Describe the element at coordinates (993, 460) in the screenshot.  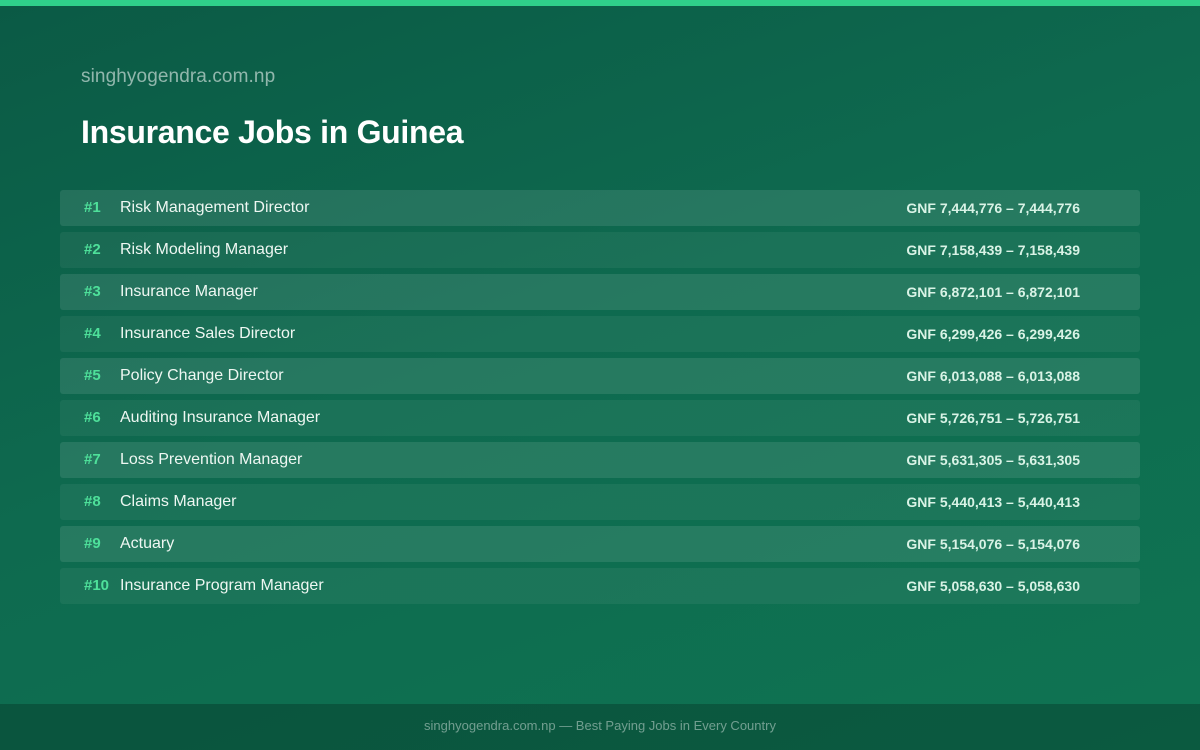
I see `salary-range: GNF 5,631,305 – 5,631,305` at that location.